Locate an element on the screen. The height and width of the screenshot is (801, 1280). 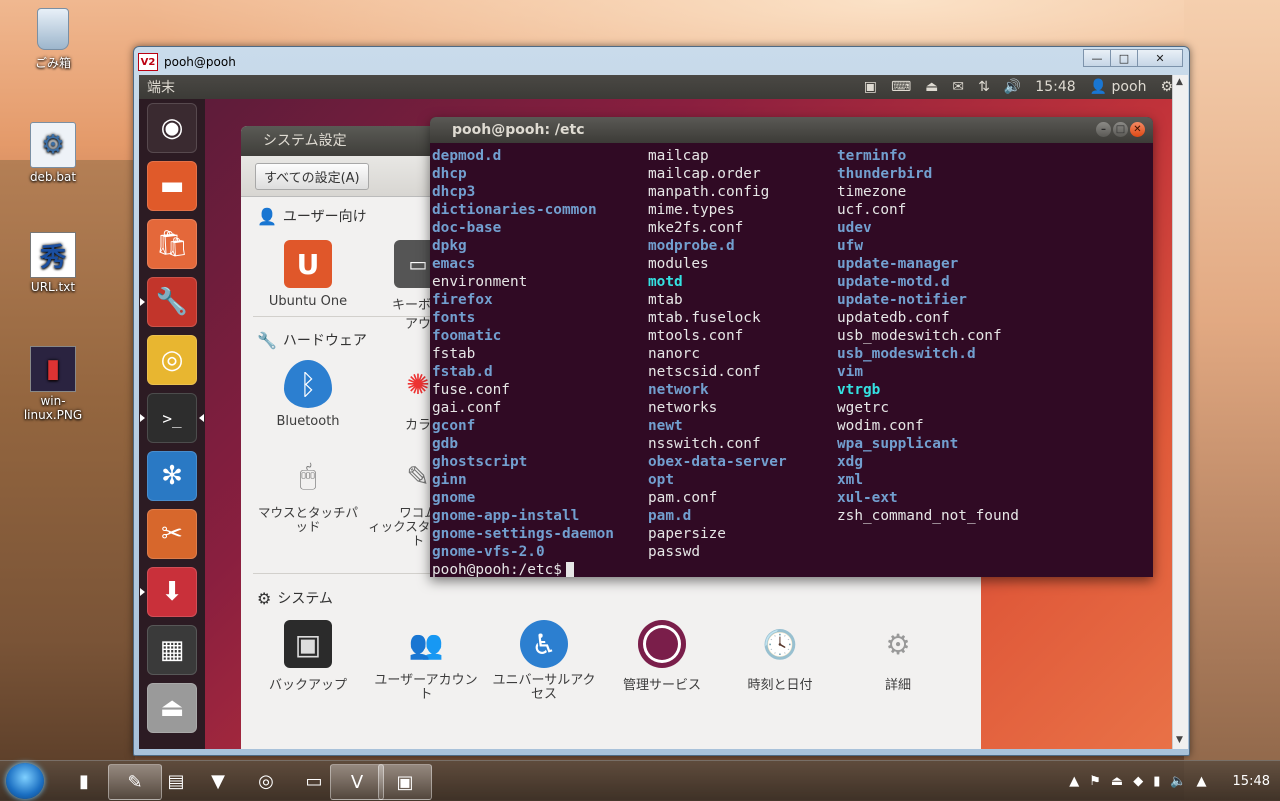
directory-entry: gnome is located at coordinates (454, 498).